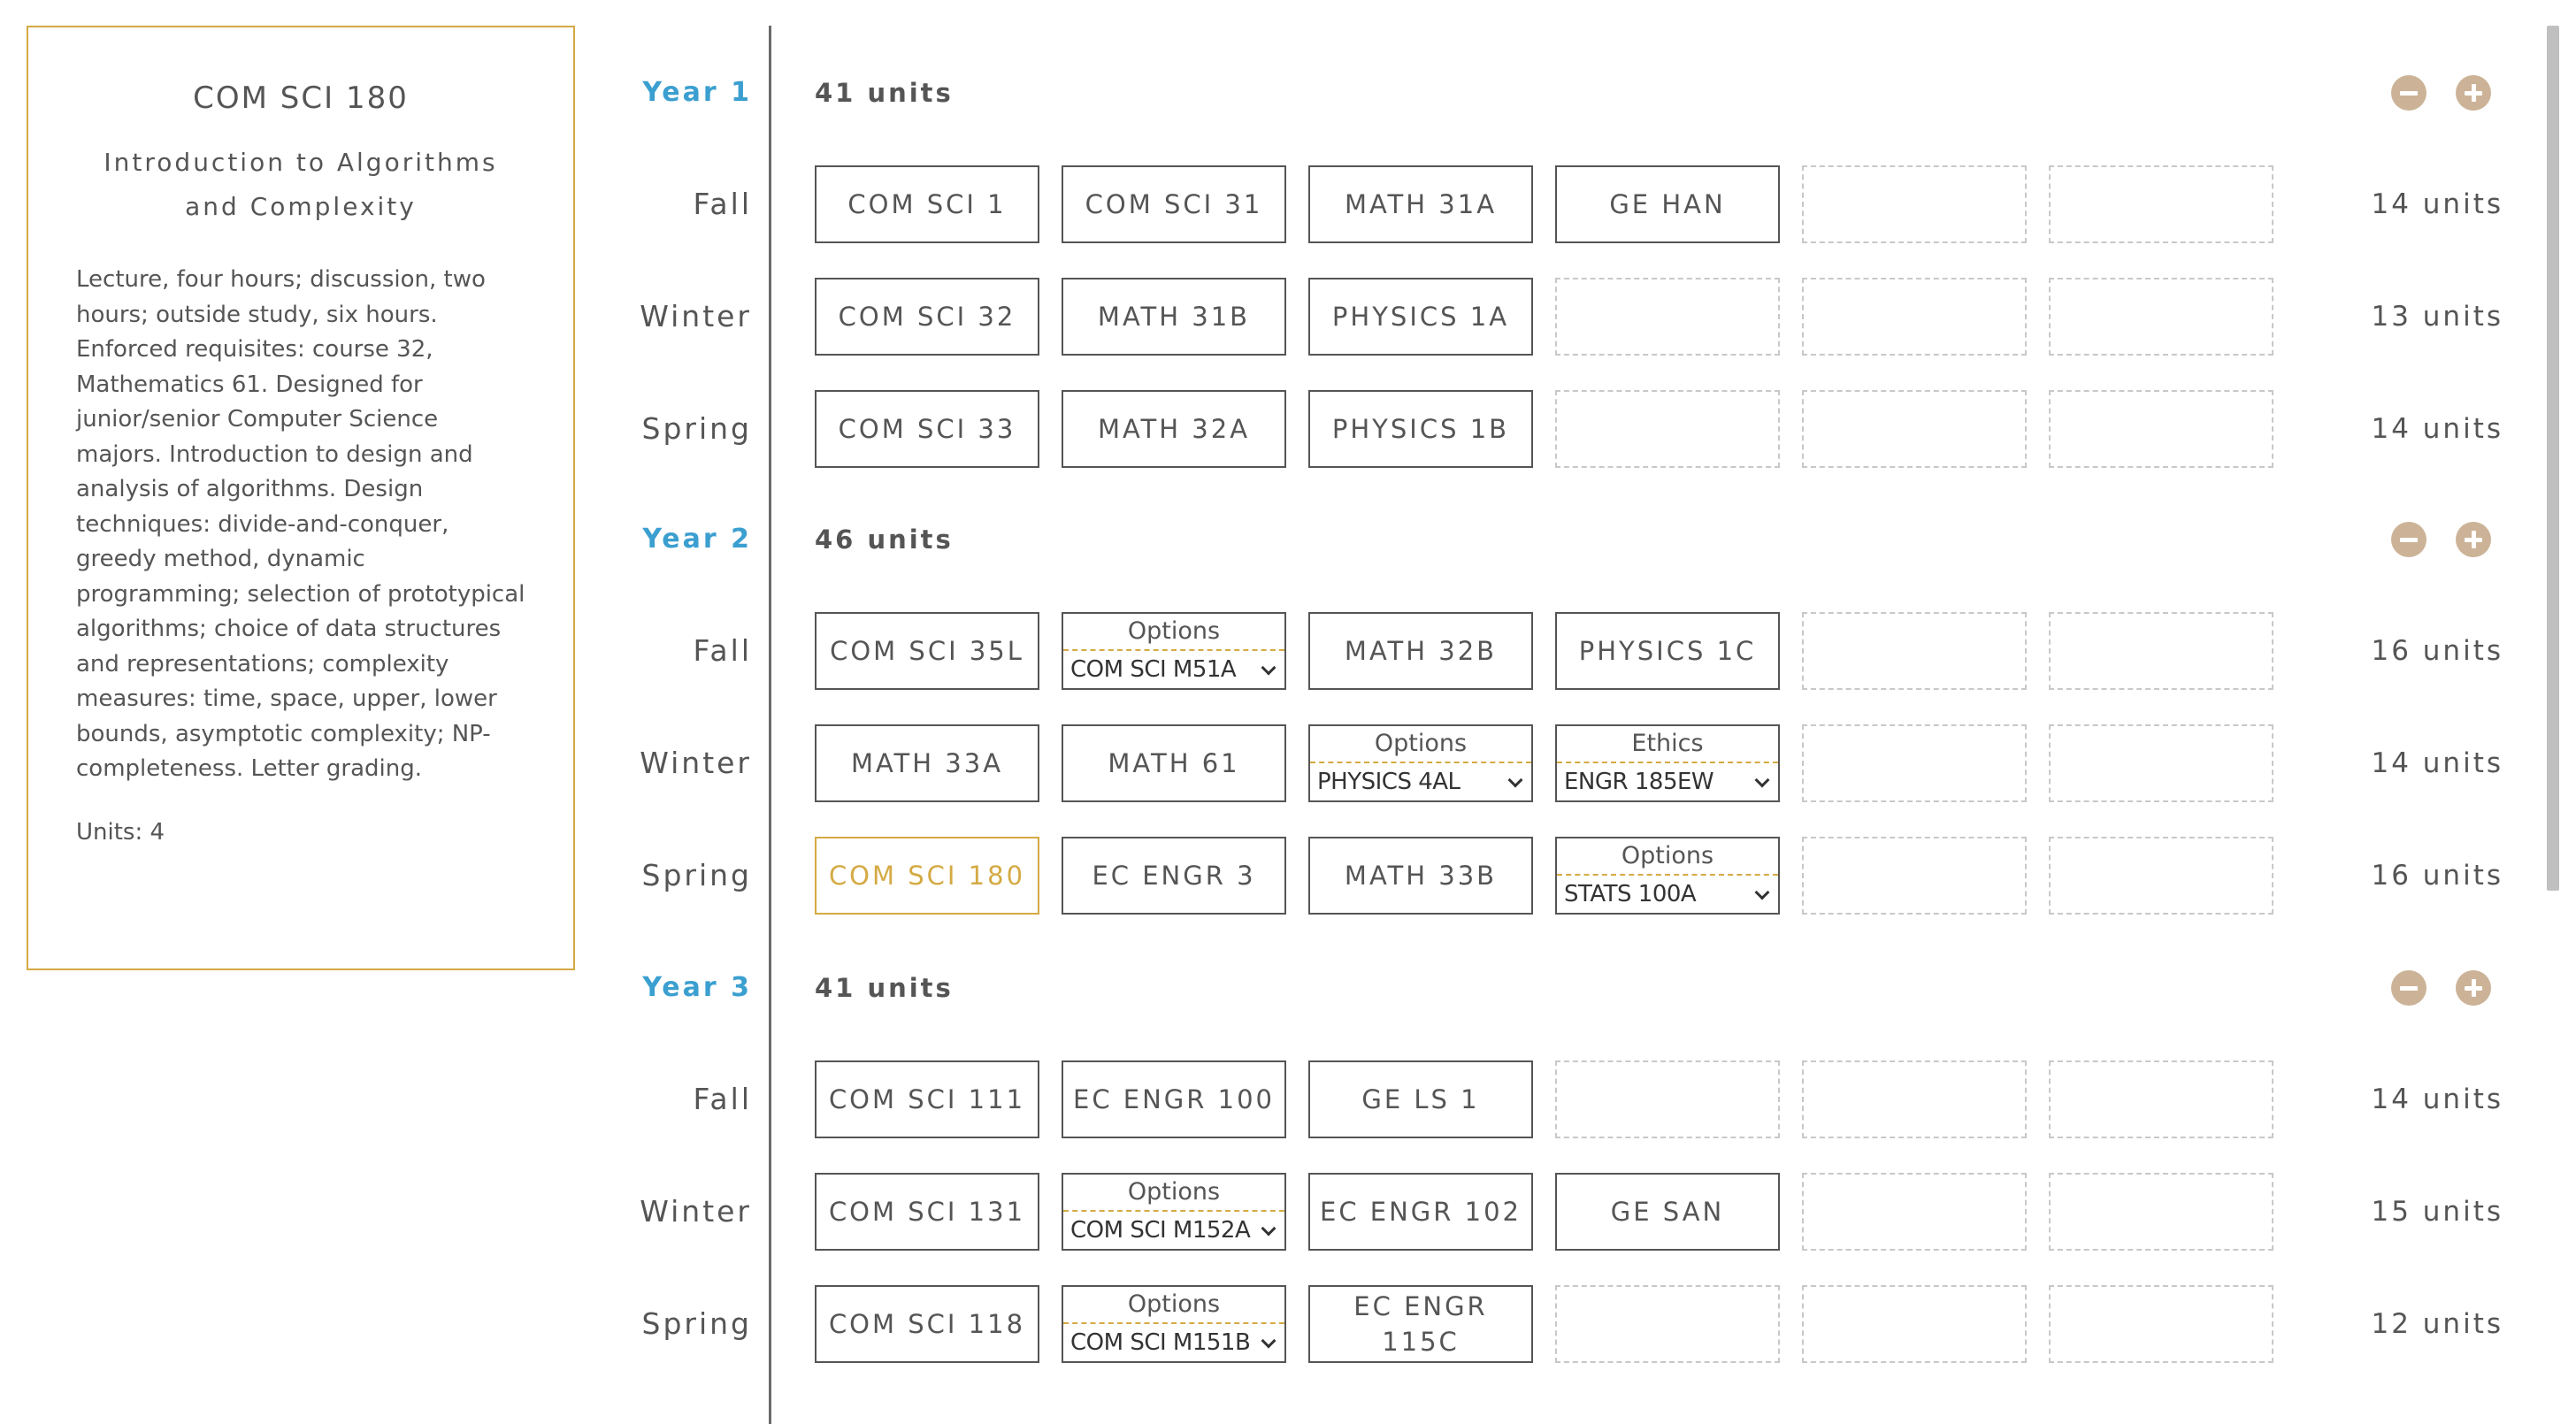  Describe the element at coordinates (1174, 876) in the screenshot. I see `course-card: EC ENGR 3` at that location.